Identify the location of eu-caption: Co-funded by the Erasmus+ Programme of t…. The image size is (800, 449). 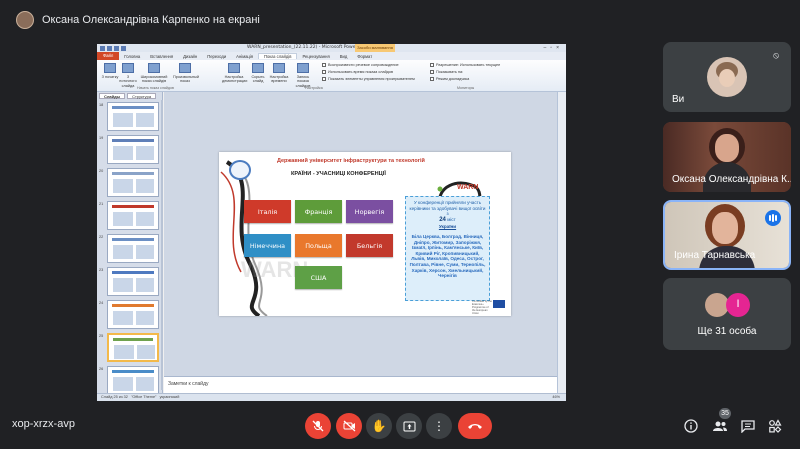
(482, 307).